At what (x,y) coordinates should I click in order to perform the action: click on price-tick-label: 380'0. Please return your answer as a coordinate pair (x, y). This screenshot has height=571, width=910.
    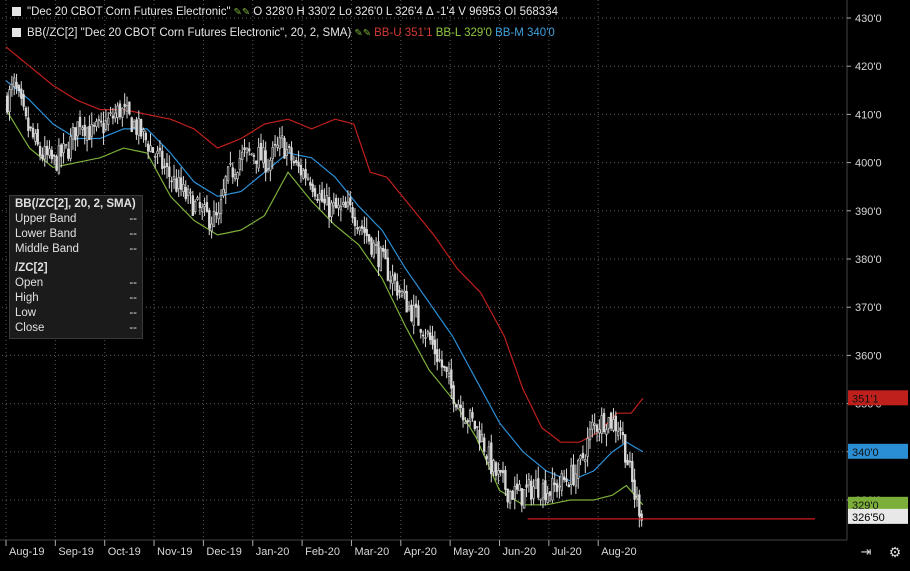
    Looking at the image, I should click on (868, 260).